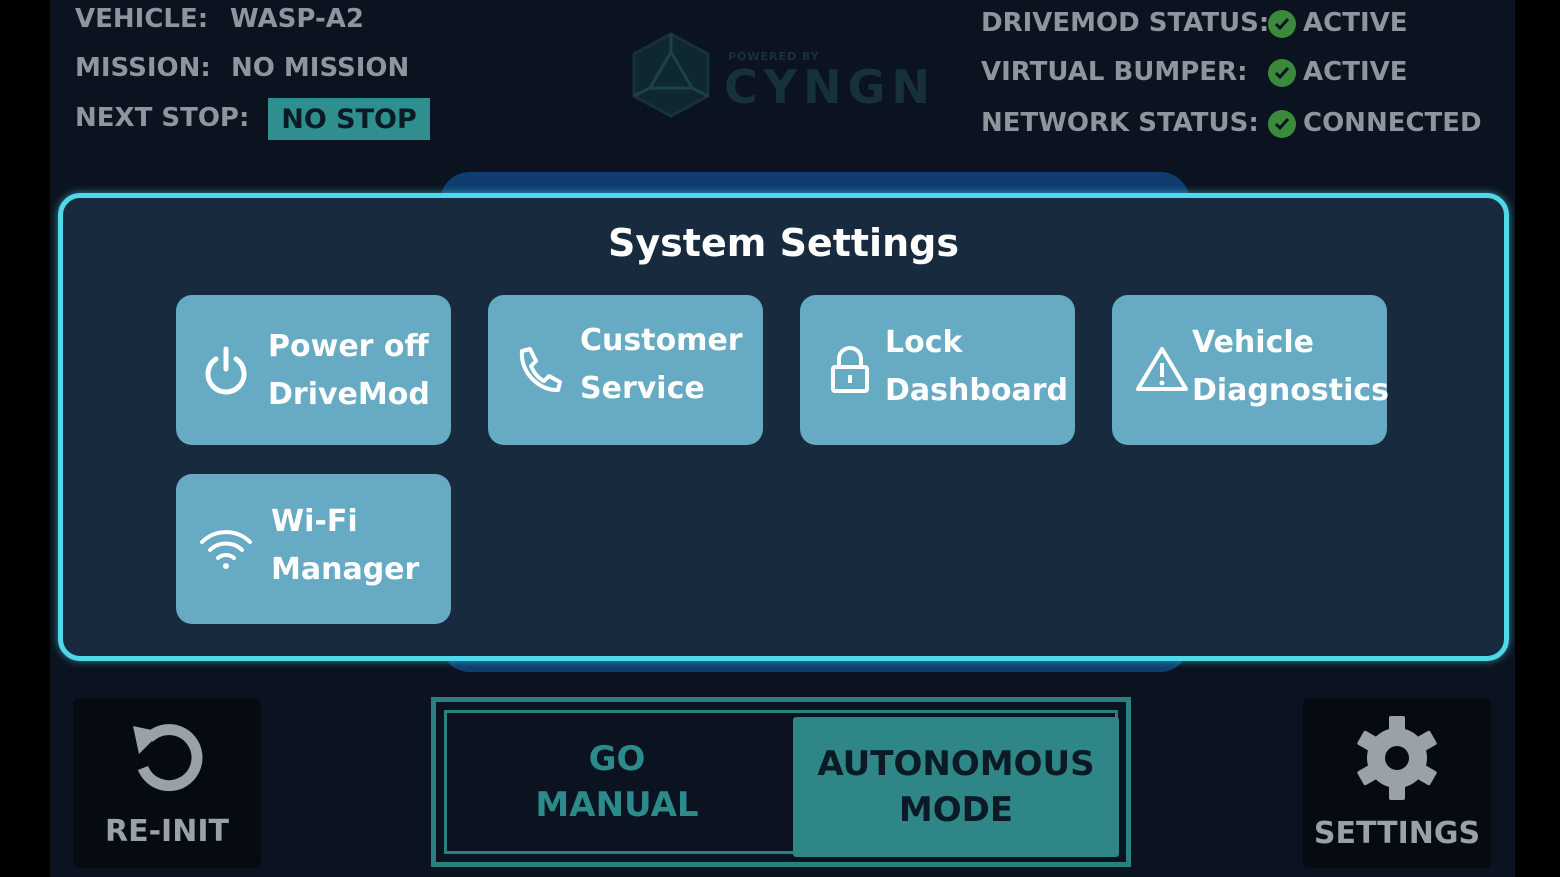 This screenshot has width=1560, height=877. What do you see at coordinates (1125, 23) in the screenshot?
I see `drivemod-status-label: DRIVEMOD STATUS:` at bounding box center [1125, 23].